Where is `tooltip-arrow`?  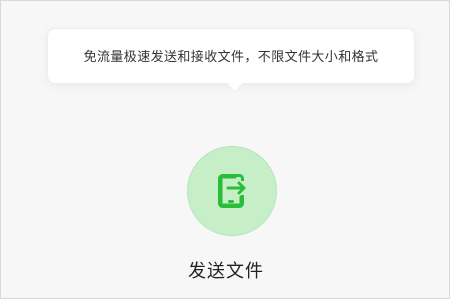 tooltip-arrow is located at coordinates (235, 87).